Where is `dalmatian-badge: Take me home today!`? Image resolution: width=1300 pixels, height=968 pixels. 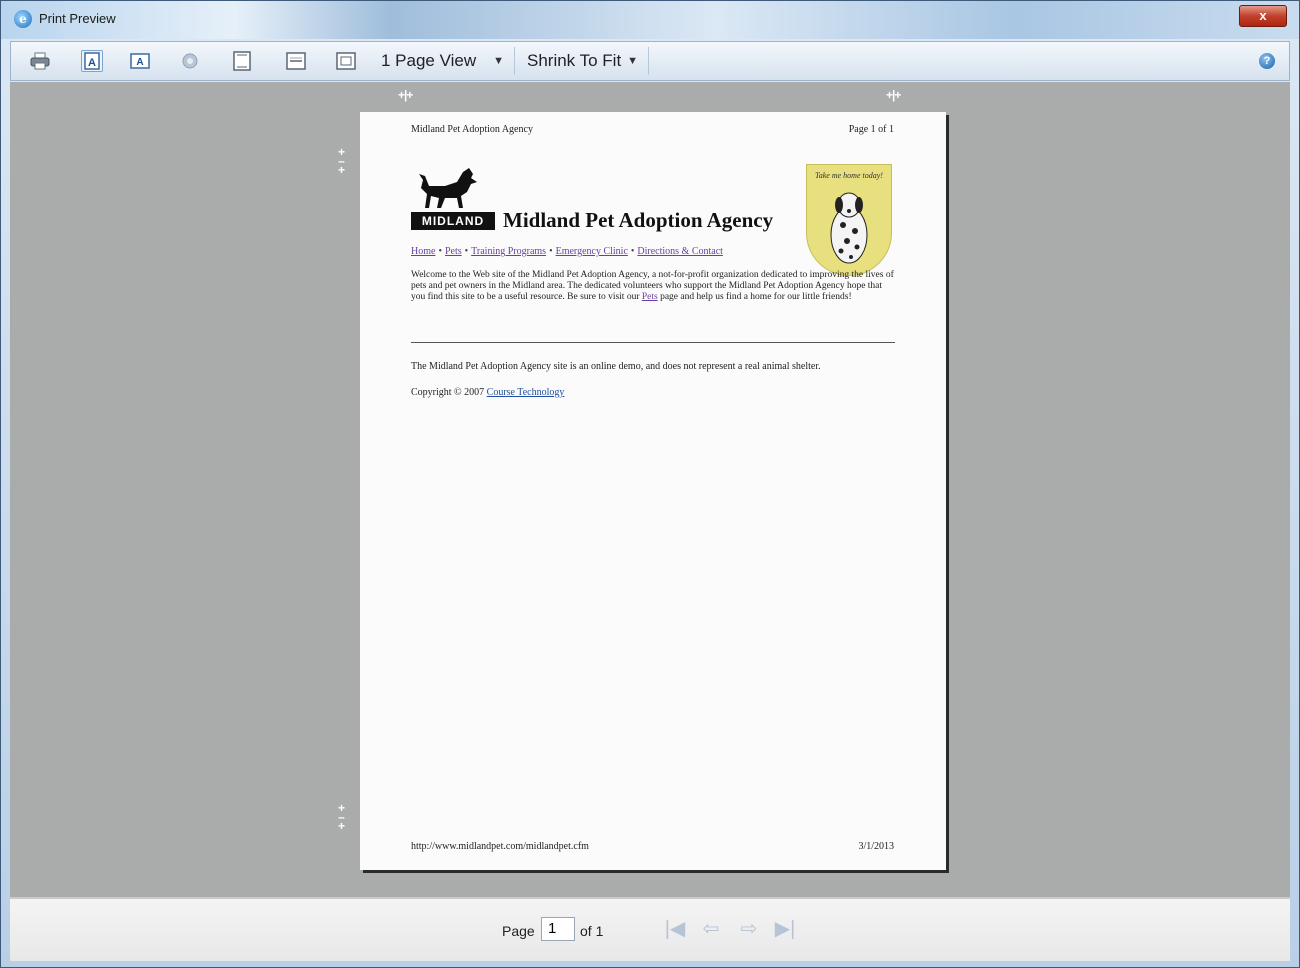 dalmatian-badge: Take me home today! is located at coordinates (849, 220).